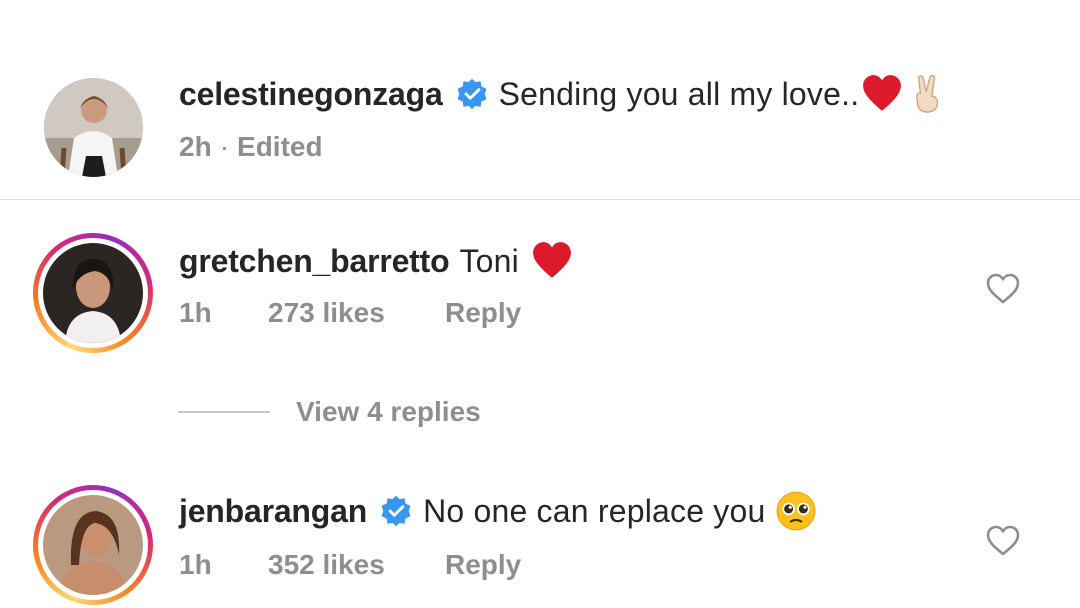 The height and width of the screenshot is (608, 1080). I want to click on comment-meta: 1h 352 likes Reply, so click(350, 565).